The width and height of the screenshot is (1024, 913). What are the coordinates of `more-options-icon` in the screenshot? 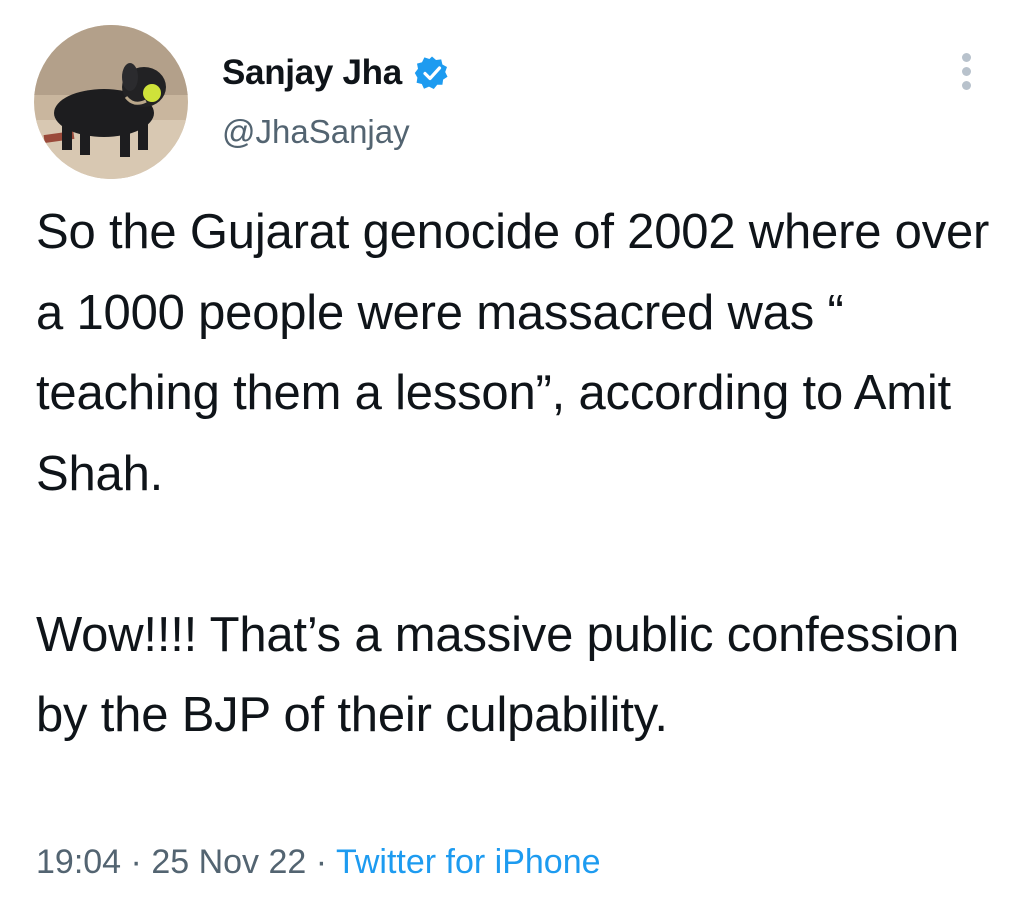 It's located at (966, 73).